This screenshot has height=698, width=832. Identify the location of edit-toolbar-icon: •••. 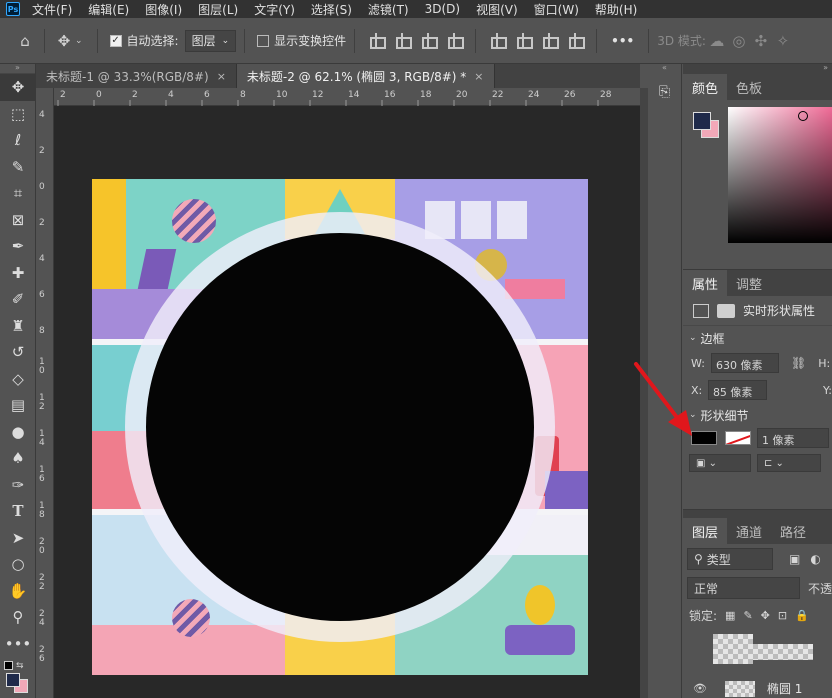
(18, 644).